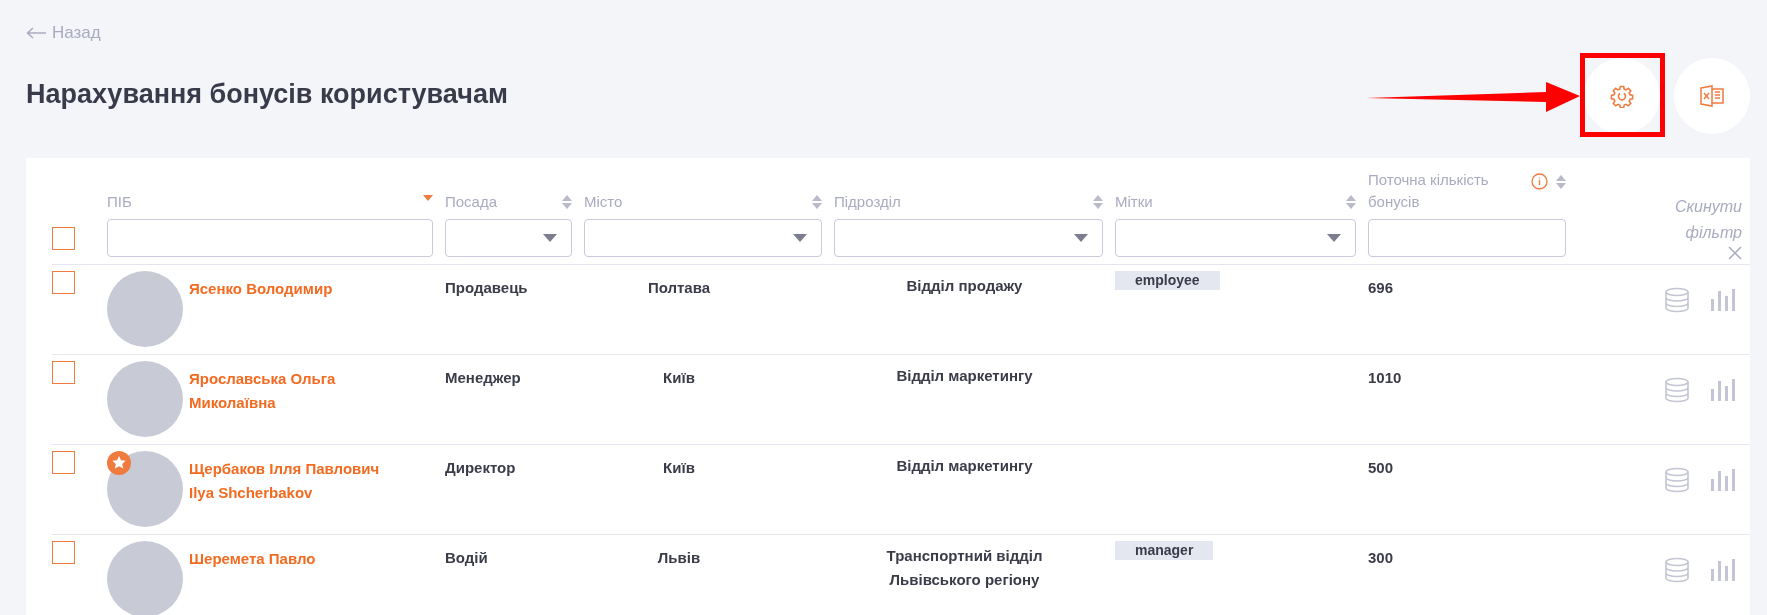  Describe the element at coordinates (964, 286) in the screenshot. I see `department-text: Відділ продажу` at that location.